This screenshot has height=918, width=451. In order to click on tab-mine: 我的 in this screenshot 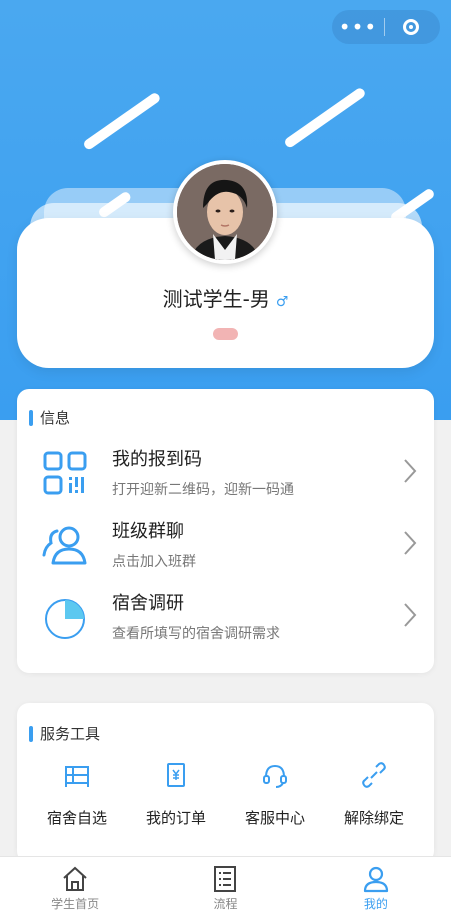, I will do `click(376, 887)`.